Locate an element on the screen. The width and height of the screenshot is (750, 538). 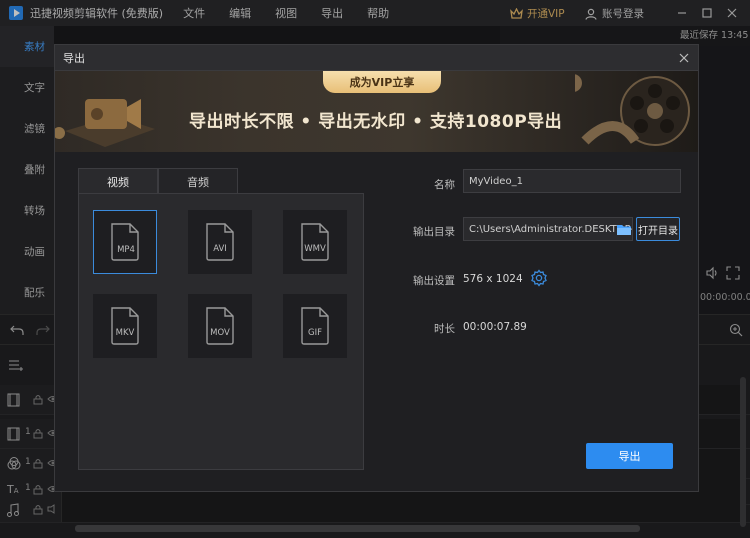
format-mkv-option: MKV is located at coordinates (125, 326).